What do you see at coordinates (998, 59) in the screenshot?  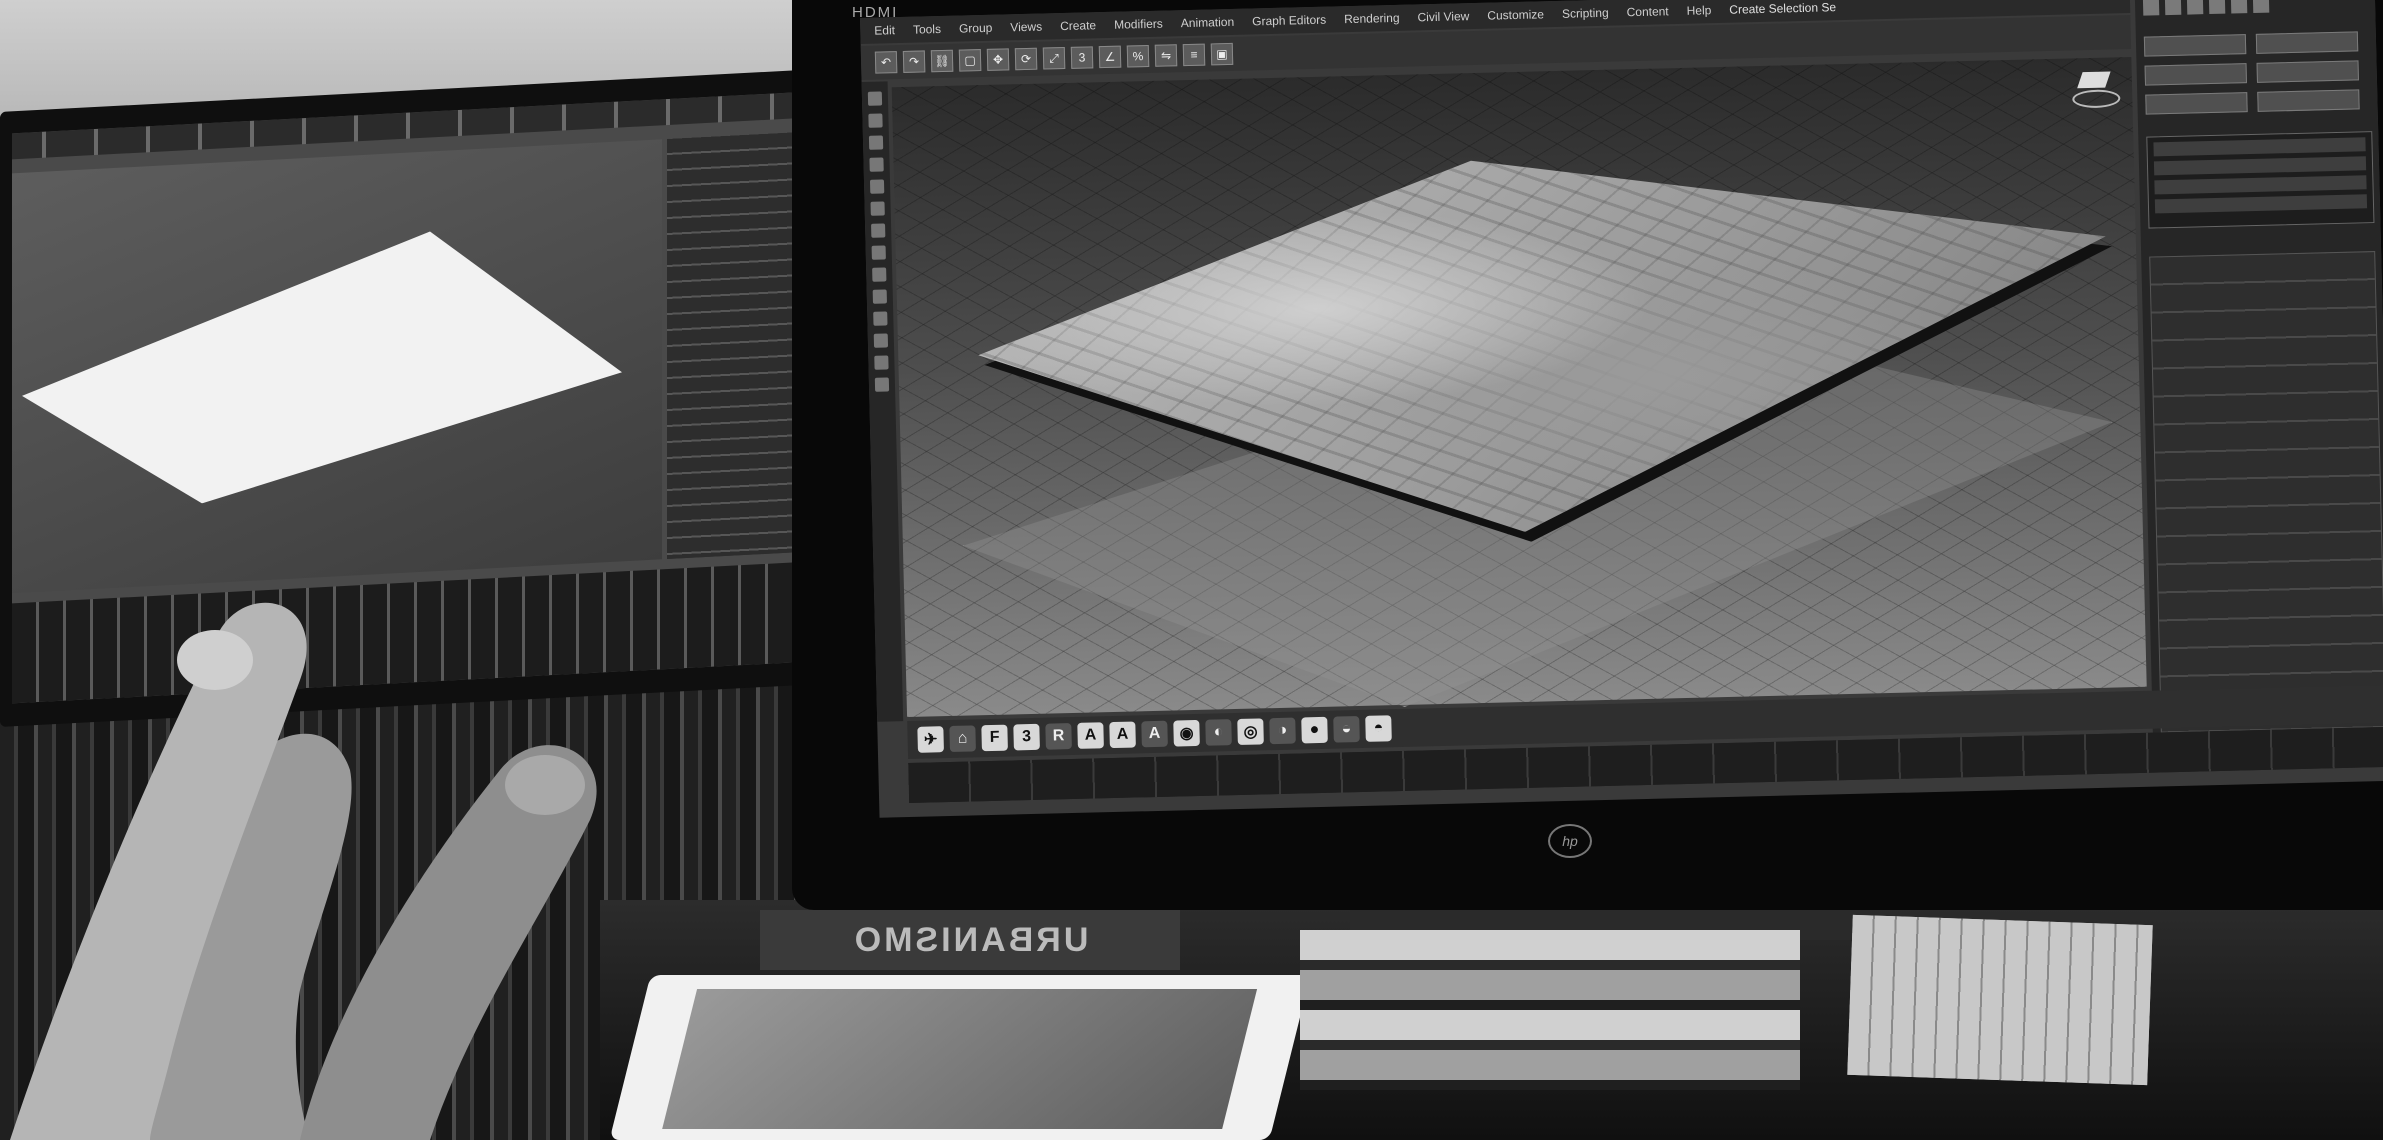 I see `move-icon: ✥` at bounding box center [998, 59].